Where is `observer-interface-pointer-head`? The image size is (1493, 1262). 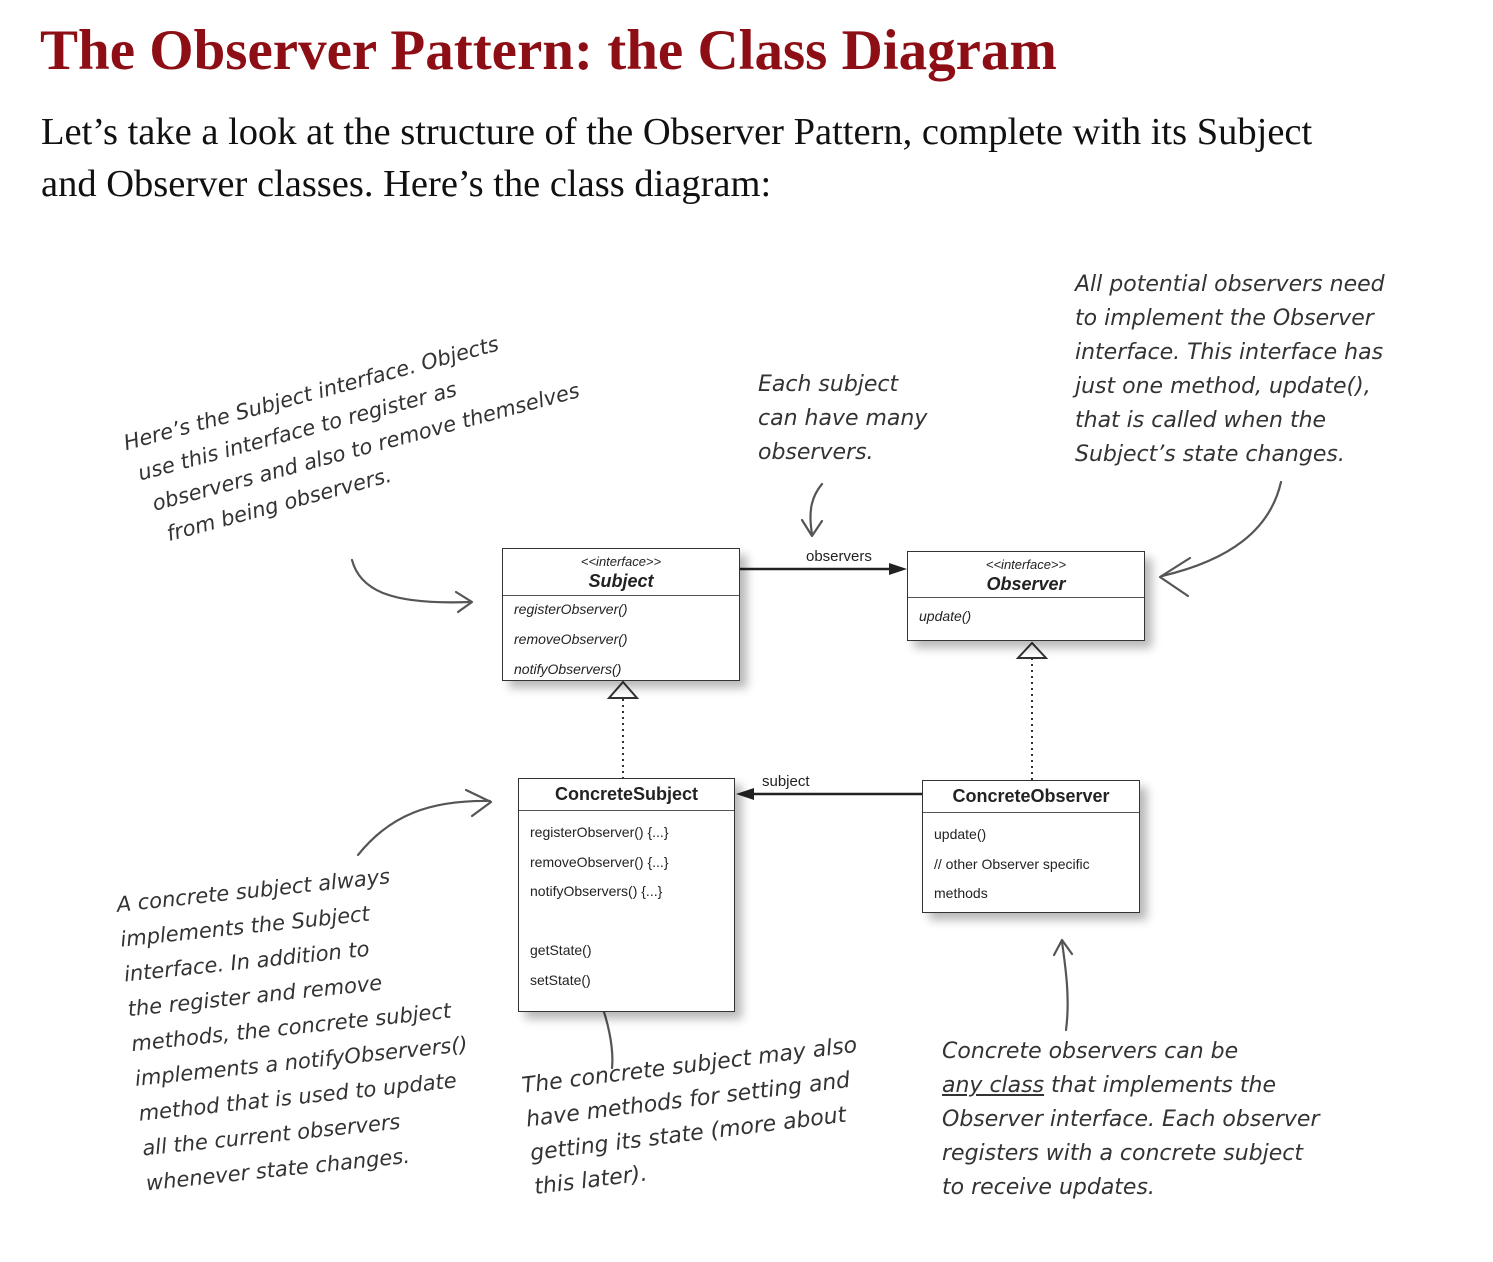 observer-interface-pointer-head is located at coordinates (1175, 577).